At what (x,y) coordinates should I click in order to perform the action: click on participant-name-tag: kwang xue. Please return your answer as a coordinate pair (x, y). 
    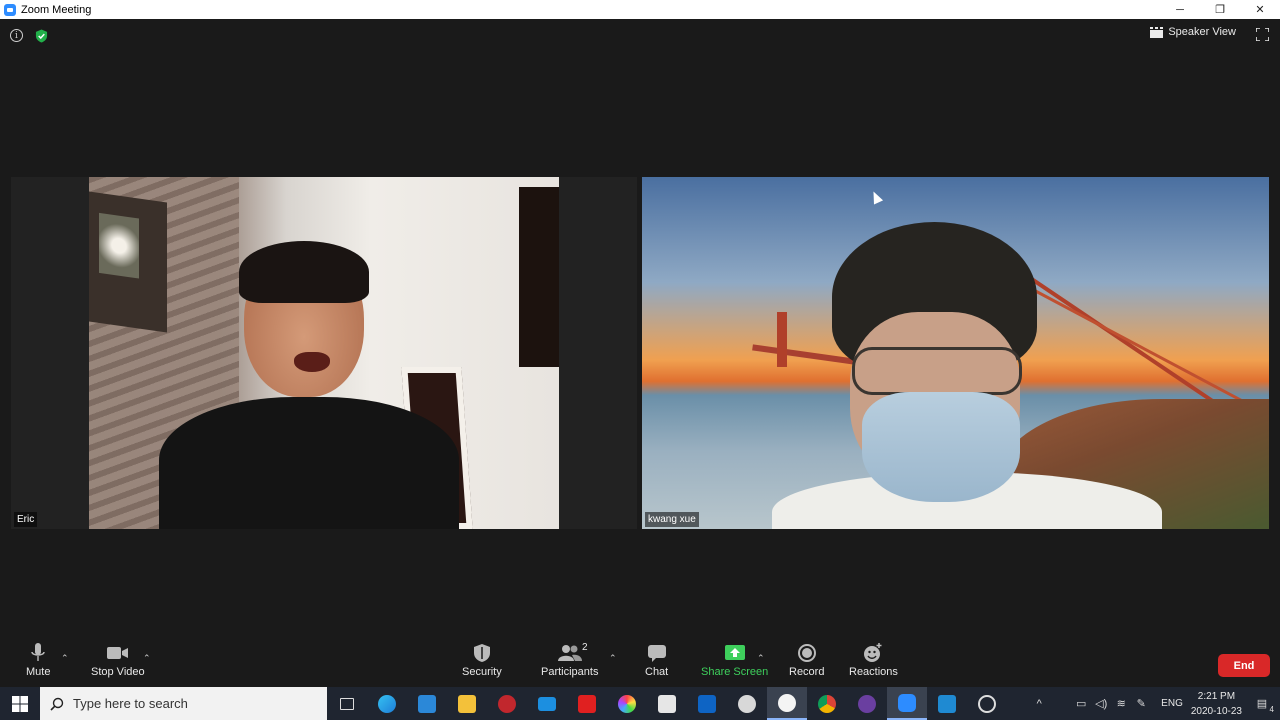
    Looking at the image, I should click on (672, 519).